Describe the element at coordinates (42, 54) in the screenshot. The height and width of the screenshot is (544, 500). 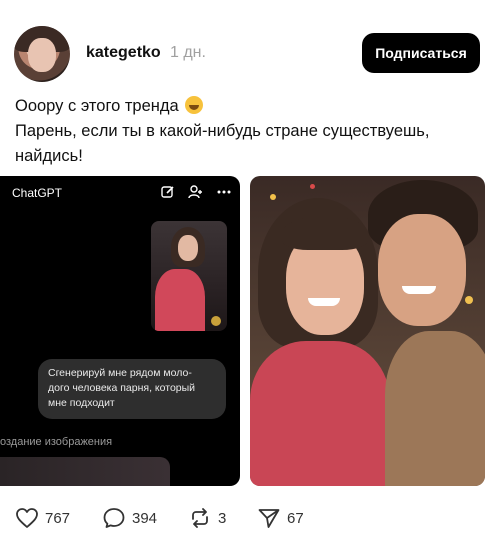
I see `avatar` at that location.